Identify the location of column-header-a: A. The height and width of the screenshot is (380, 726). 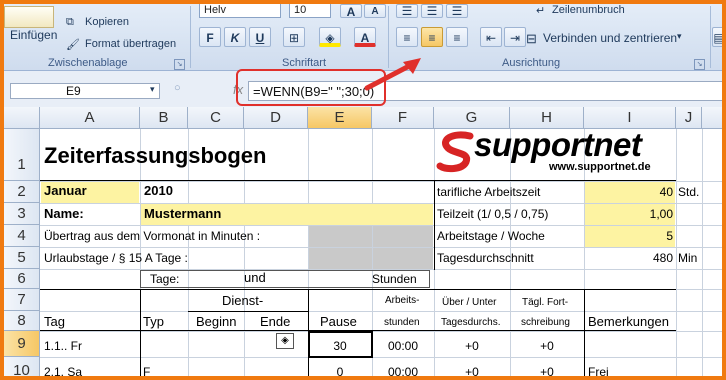
(90, 118).